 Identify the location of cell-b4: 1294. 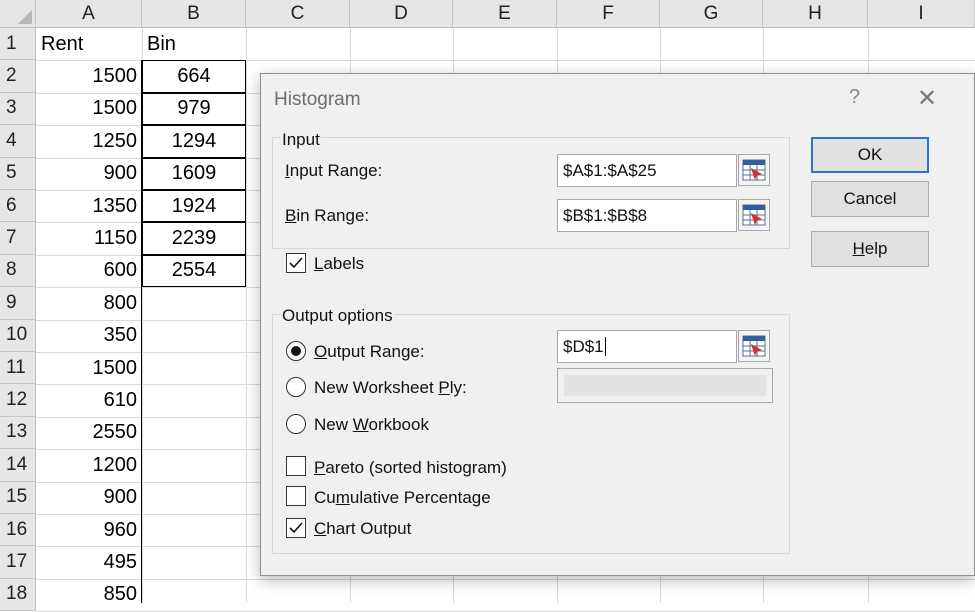
(194, 141).